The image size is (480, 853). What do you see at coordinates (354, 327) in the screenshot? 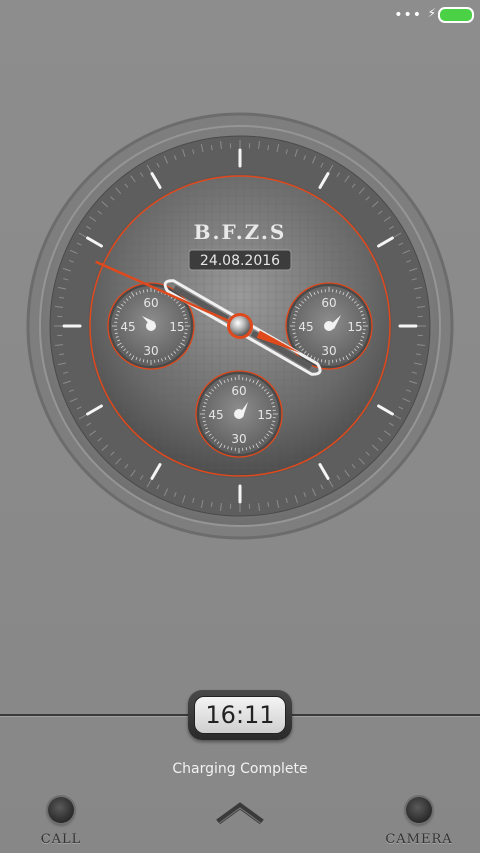
I see `subdial-right-15: 15` at bounding box center [354, 327].